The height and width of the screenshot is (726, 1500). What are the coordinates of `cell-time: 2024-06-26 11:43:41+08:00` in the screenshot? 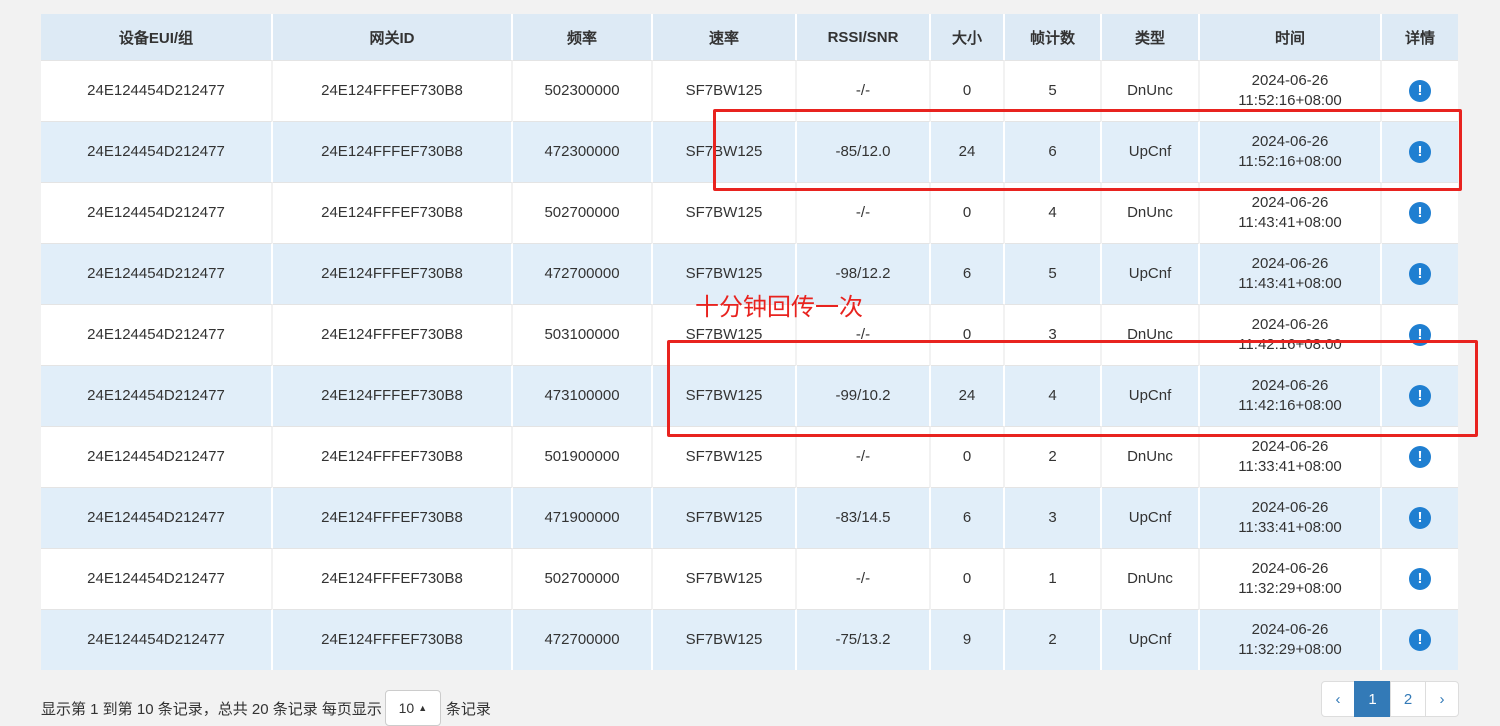 It's located at (1291, 212).